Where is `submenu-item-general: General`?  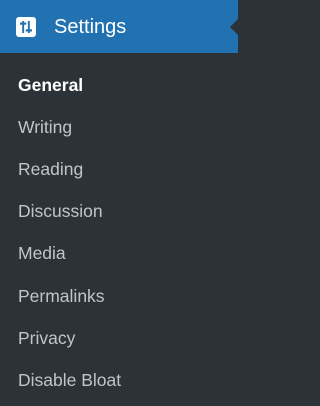
submenu-item-general: General is located at coordinates (119, 85).